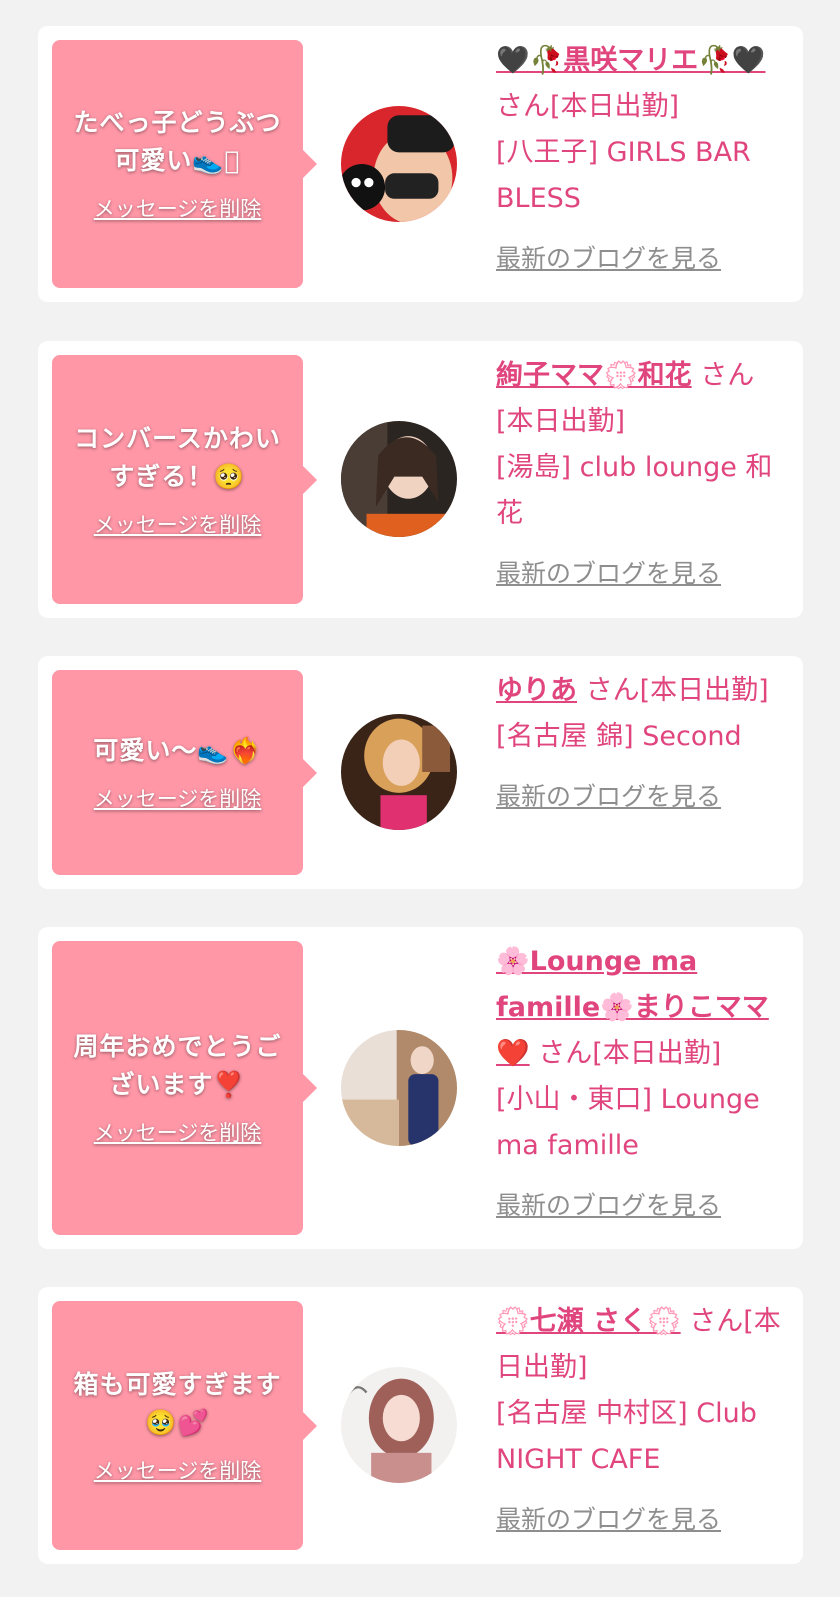 The image size is (840, 1597). Describe the element at coordinates (626, 1436) in the screenshot. I see `shop-name: [名古屋 中村区] Club NIGHT CAFE` at that location.